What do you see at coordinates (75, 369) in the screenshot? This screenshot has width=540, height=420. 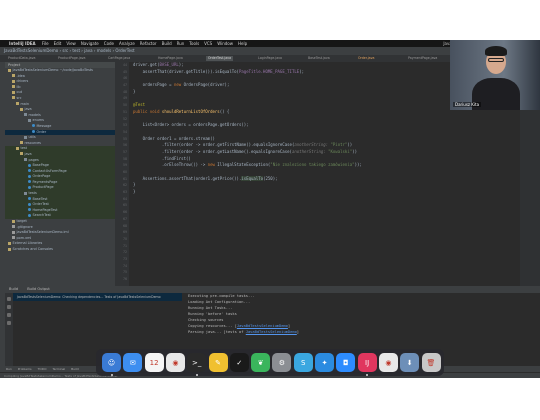 I see `tool-window-tab: Build` at bounding box center [75, 369].